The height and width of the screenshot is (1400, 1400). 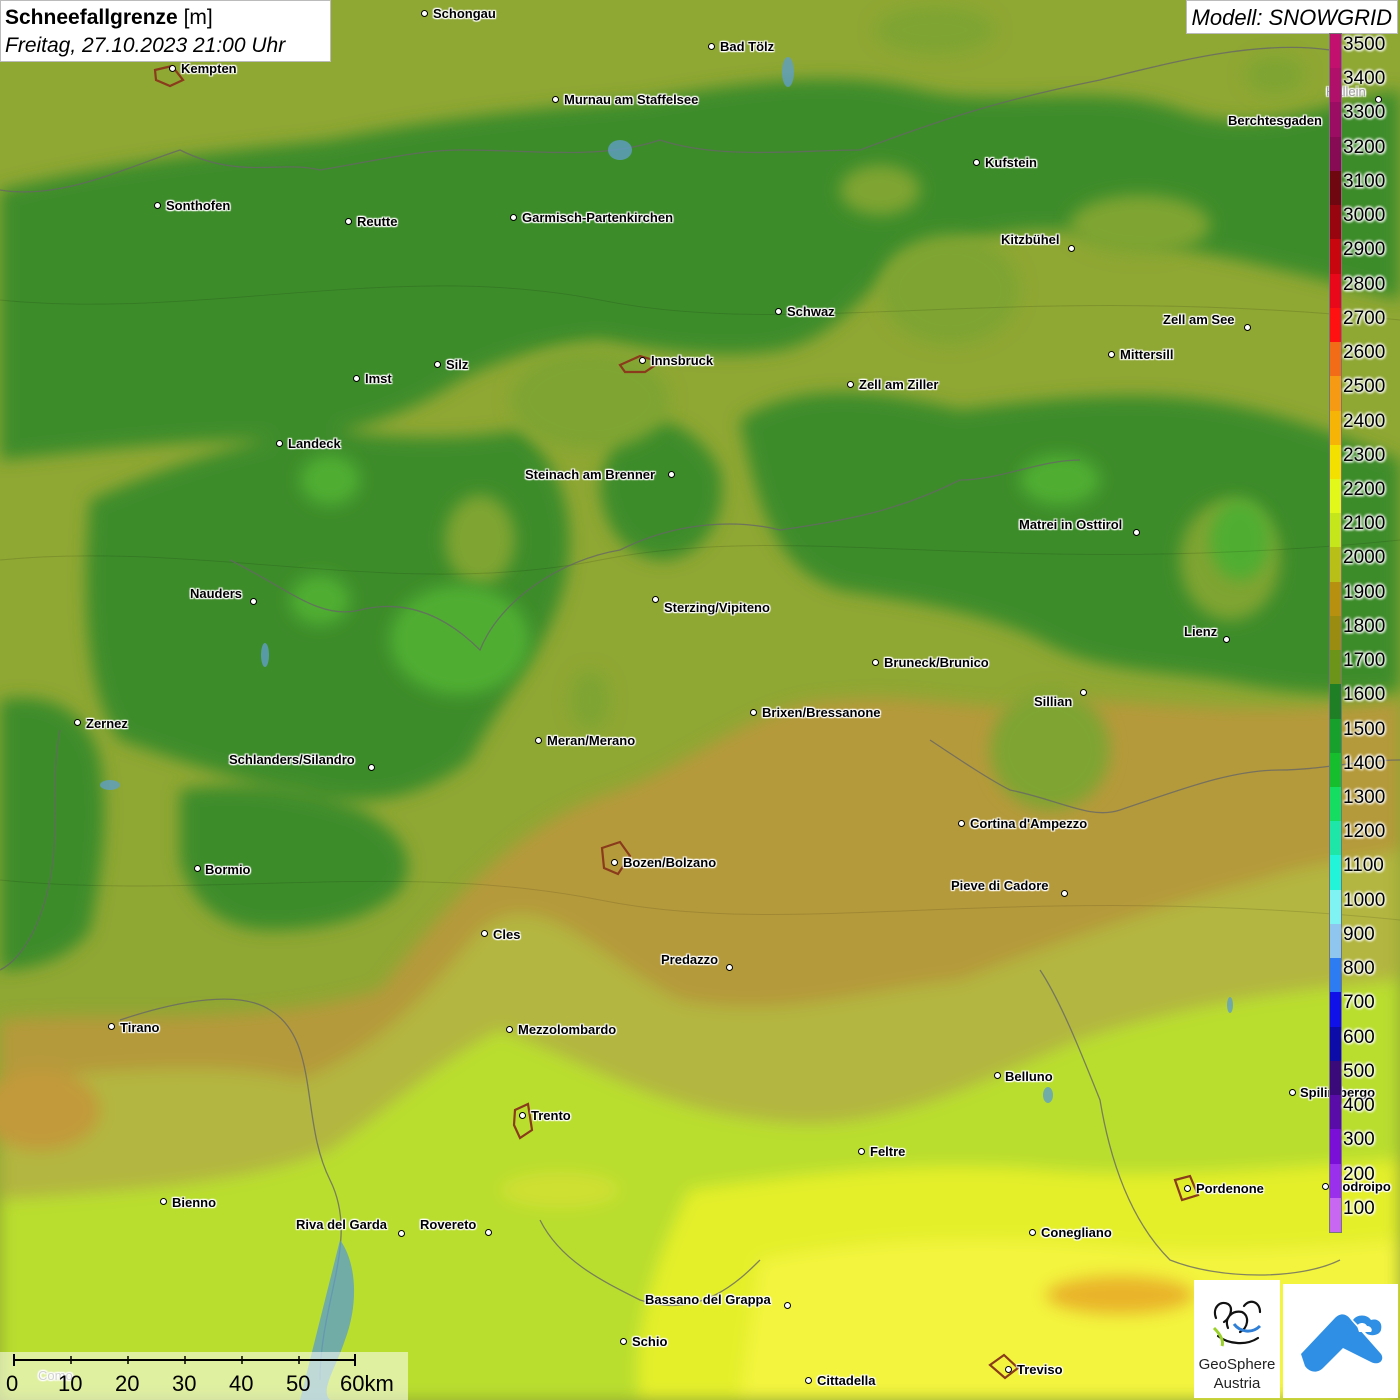 What do you see at coordinates (631, 99) in the screenshot?
I see `city-label: Murnau am Staffelsee` at bounding box center [631, 99].